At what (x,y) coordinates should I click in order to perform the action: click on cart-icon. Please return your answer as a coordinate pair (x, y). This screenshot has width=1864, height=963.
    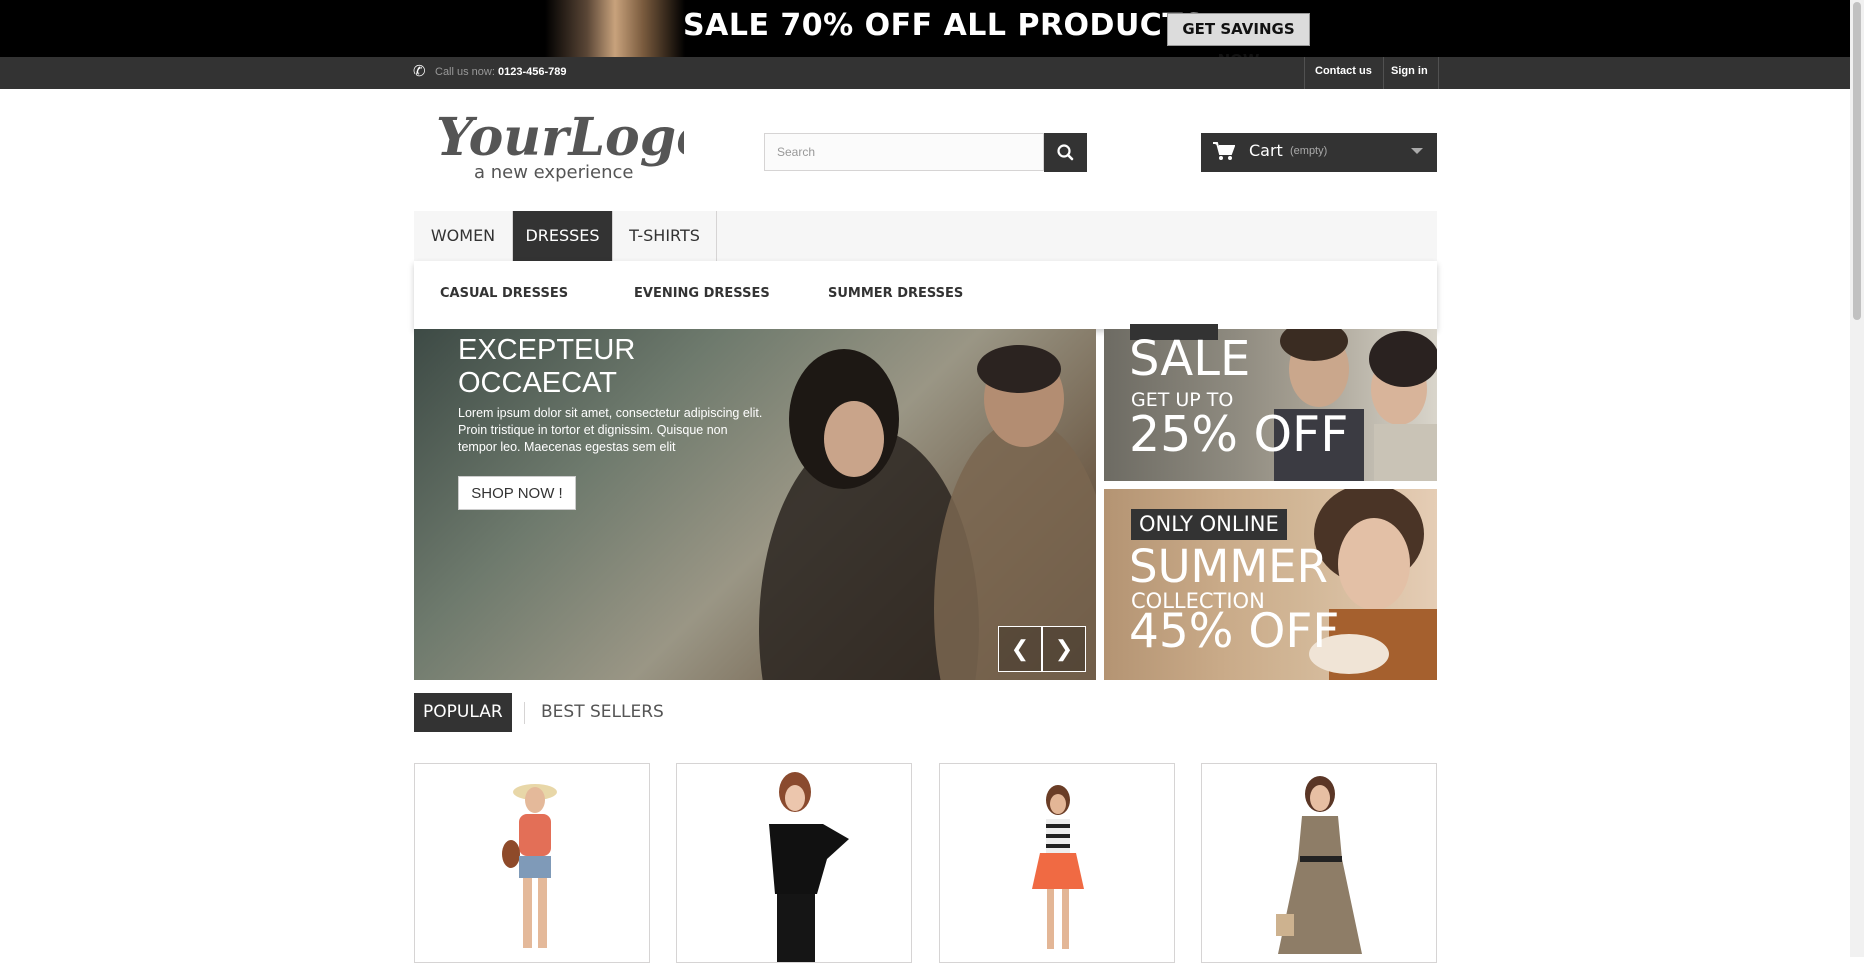
    Looking at the image, I should click on (1224, 151).